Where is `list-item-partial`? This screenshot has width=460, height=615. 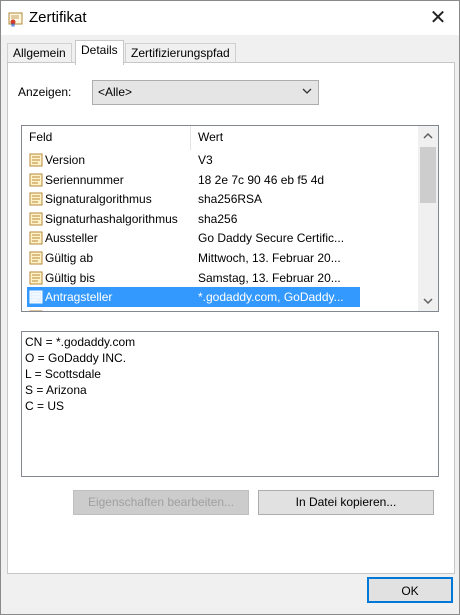
list-item-partial is located at coordinates (220, 309).